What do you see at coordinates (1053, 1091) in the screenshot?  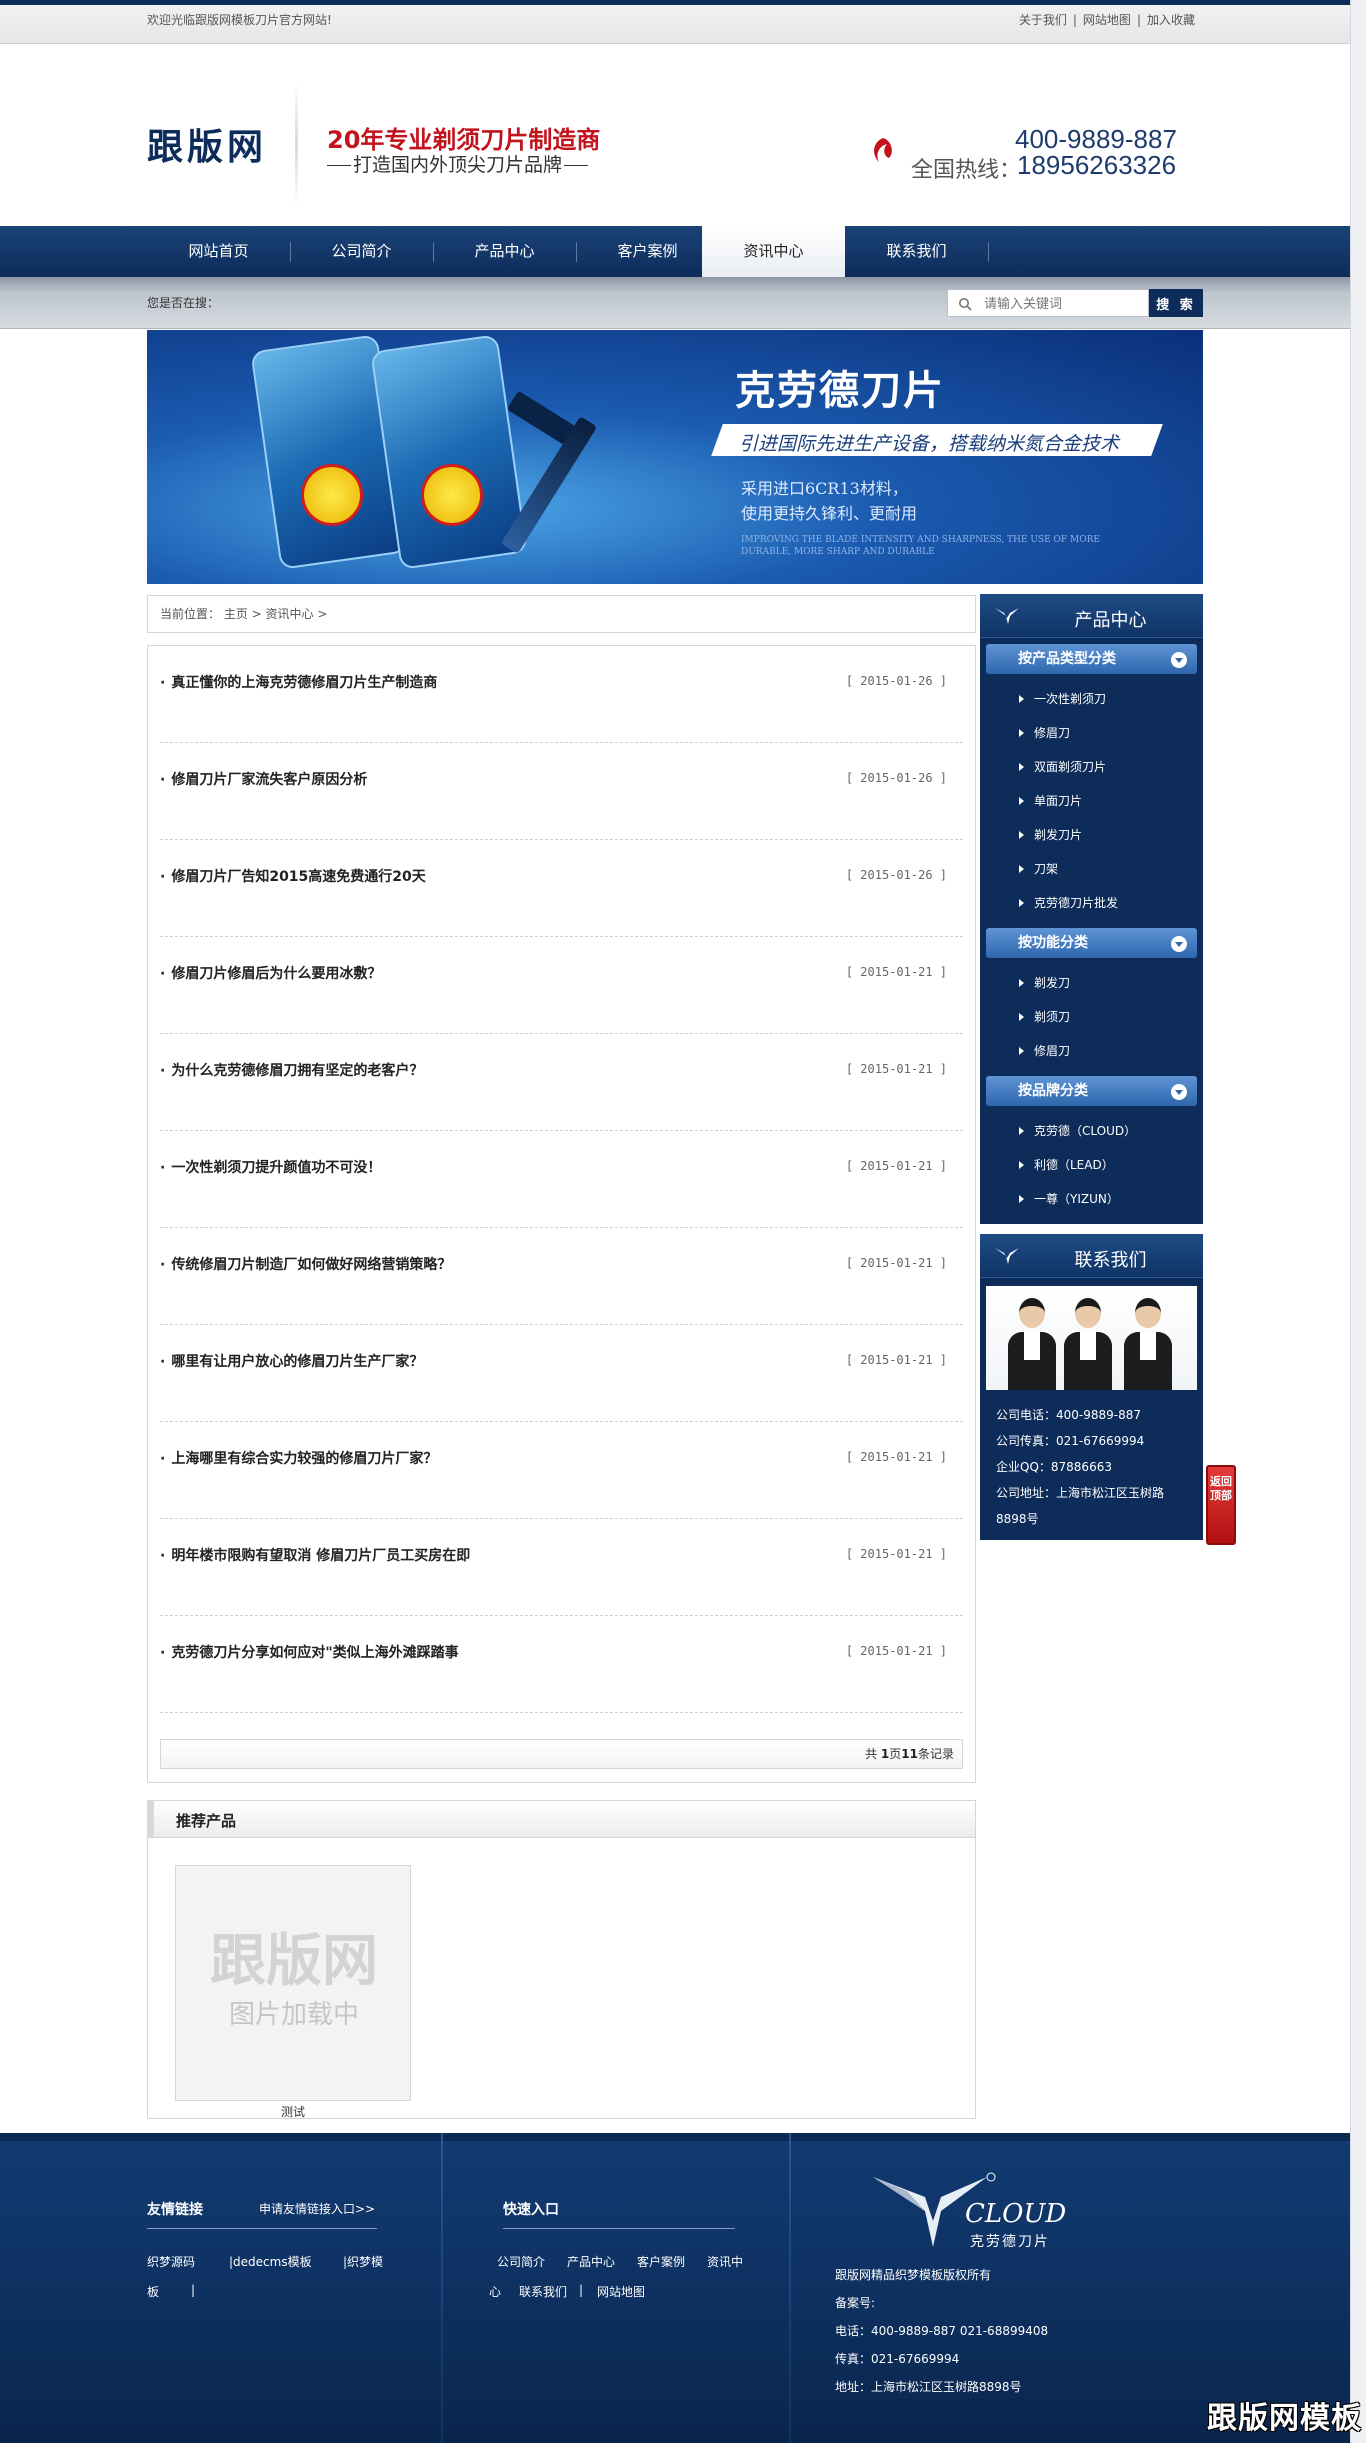 I see `category-group-label: 按品牌分类` at bounding box center [1053, 1091].